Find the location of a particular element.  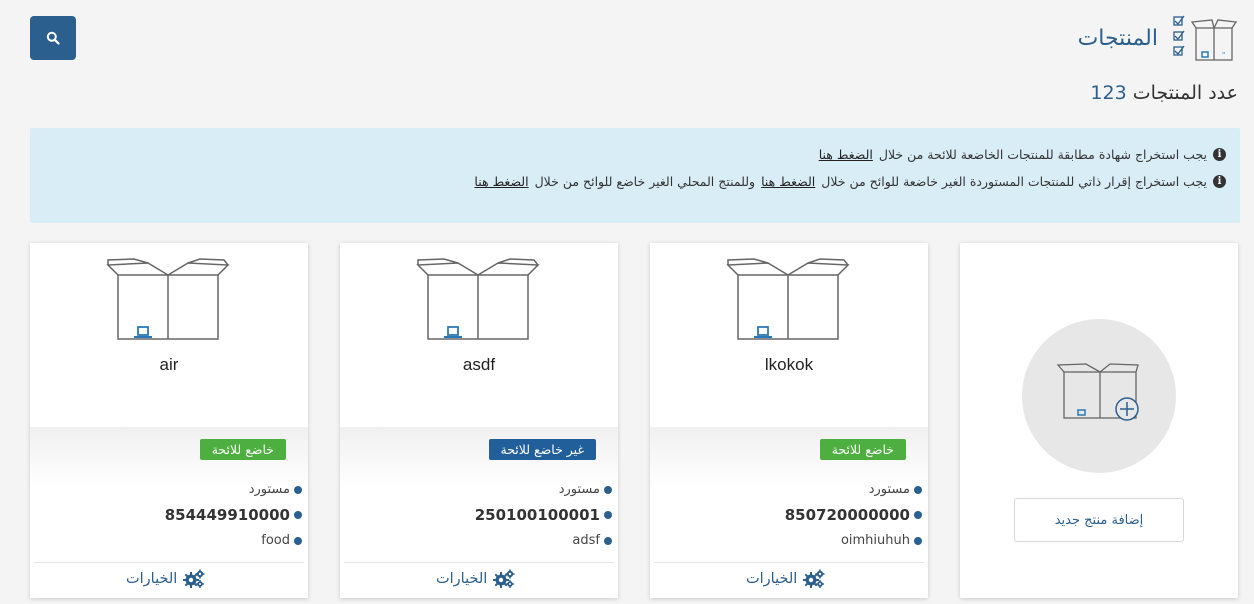

product-code-text: 250100100001 is located at coordinates (537, 515).